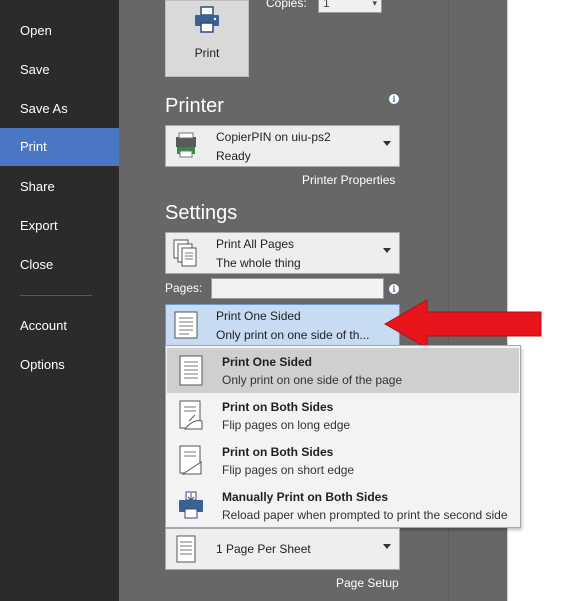 This screenshot has height=601, width=587. I want to click on pages-per-sheet-dropdown: 1 Page Per Sheet, so click(282, 549).